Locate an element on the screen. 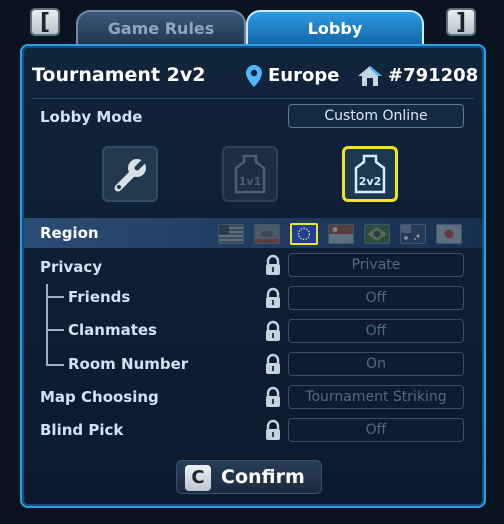 The image size is (504, 524). prev-tab-key: [ is located at coordinates (45, 22).